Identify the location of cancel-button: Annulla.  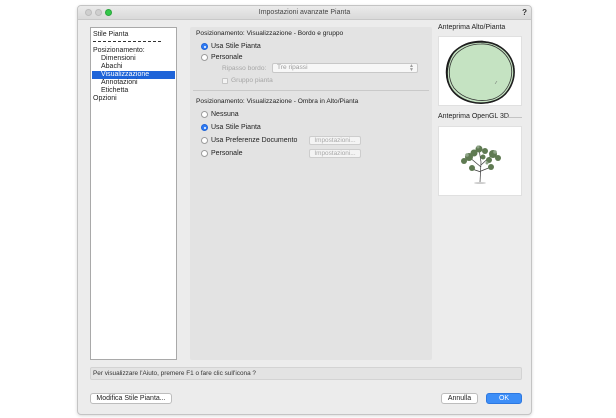
(459, 398).